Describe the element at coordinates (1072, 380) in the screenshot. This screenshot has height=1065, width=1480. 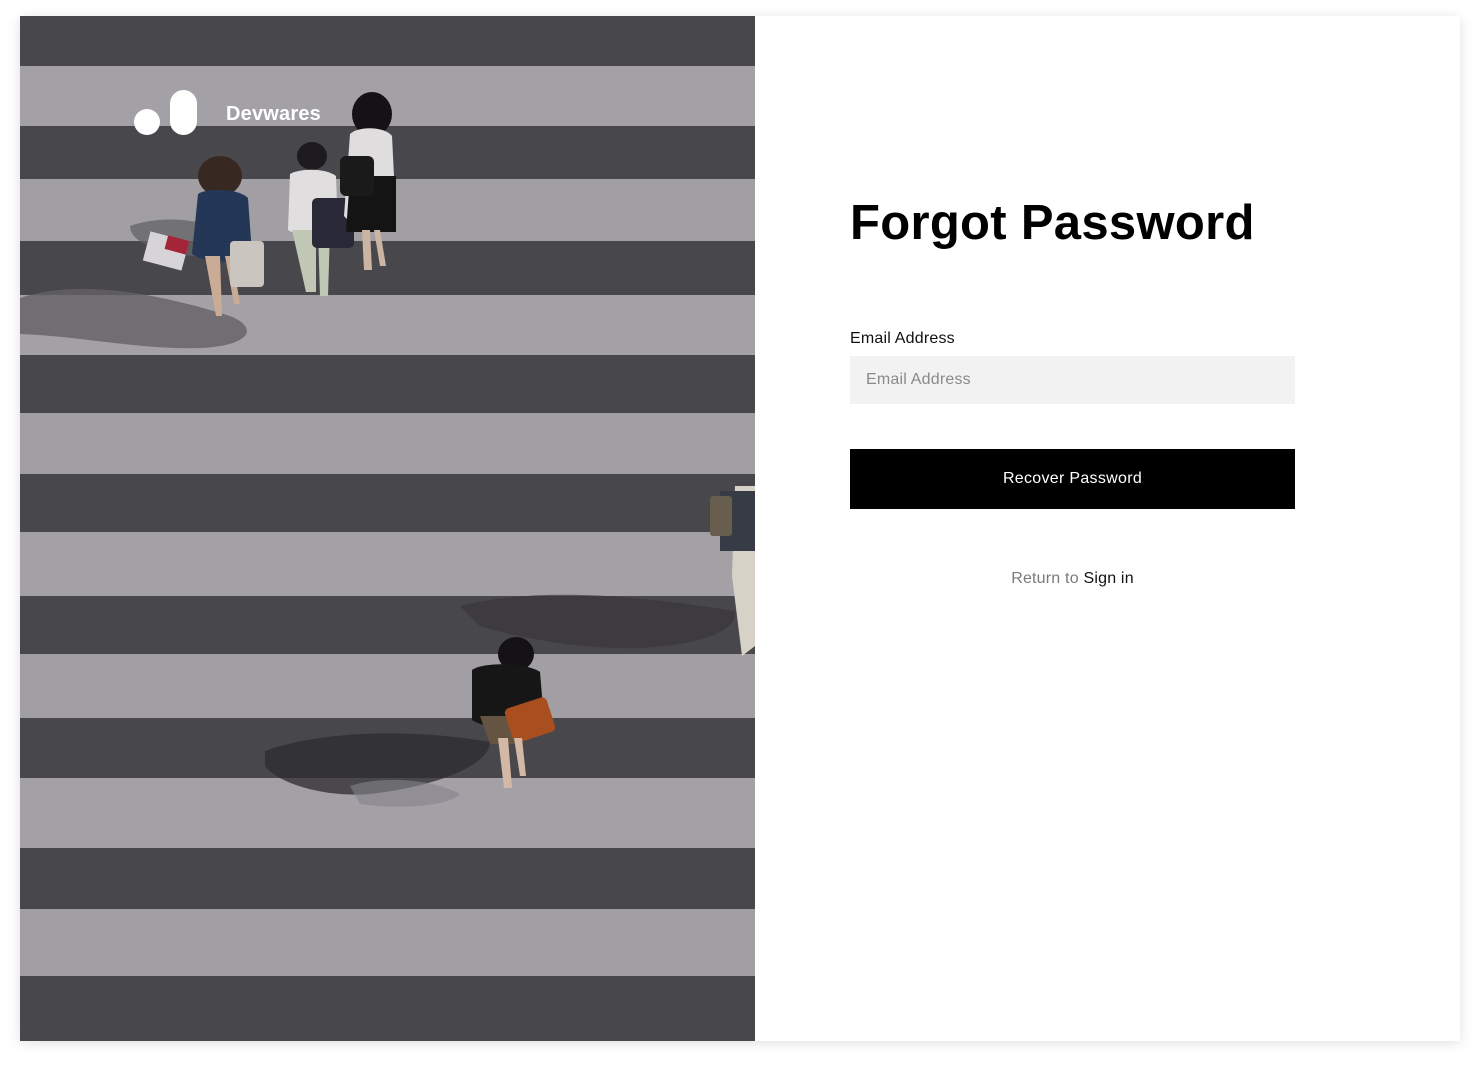
I see `email-field` at that location.